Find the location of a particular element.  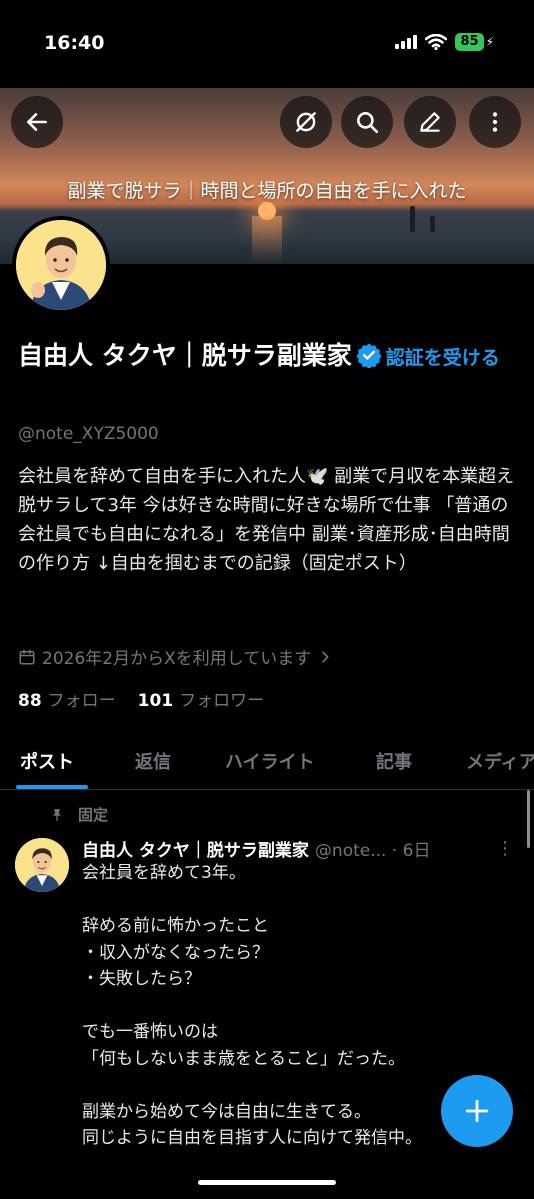

grok-button is located at coordinates (306, 122).